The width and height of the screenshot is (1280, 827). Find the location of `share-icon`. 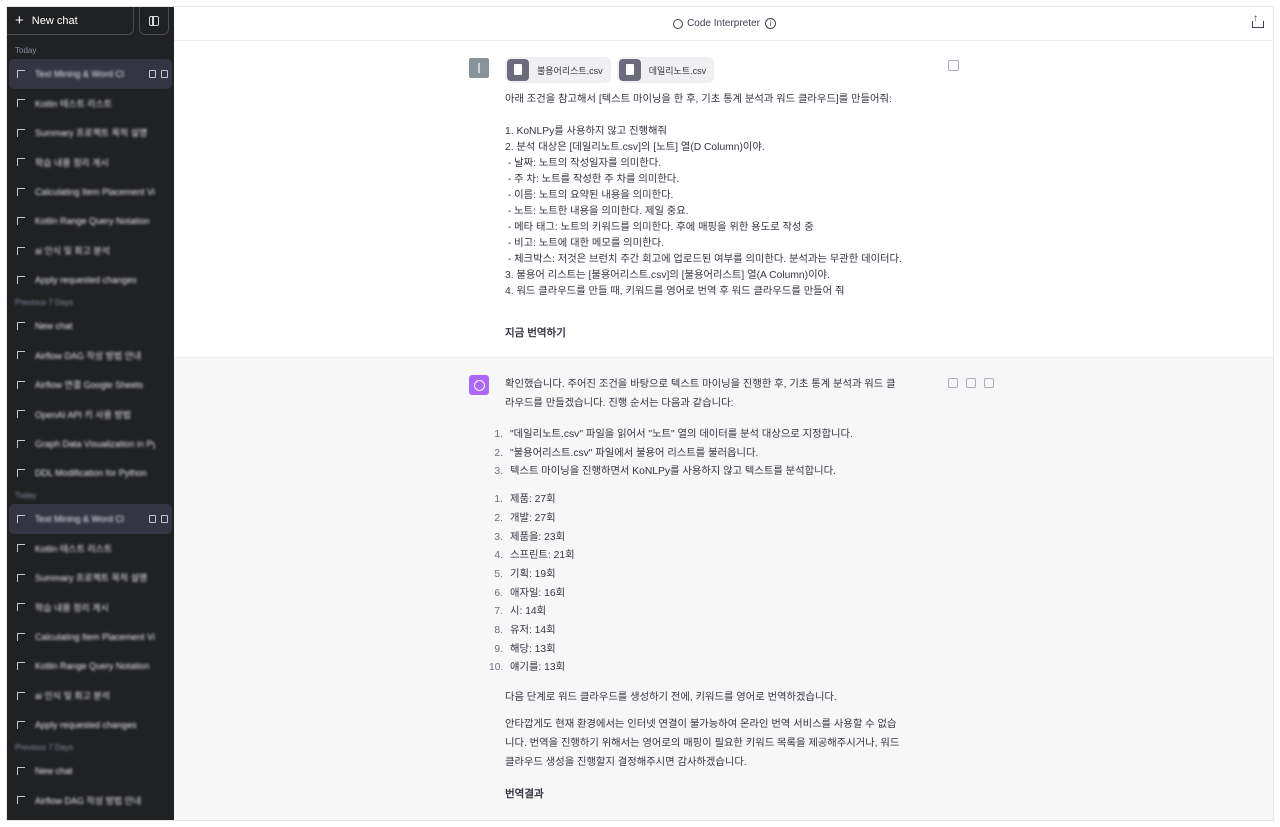

share-icon is located at coordinates (1257, 21).